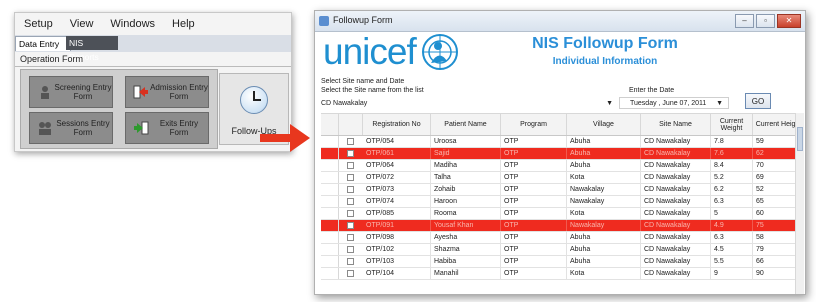  I want to click on maximize-button: ▫, so click(765, 21).